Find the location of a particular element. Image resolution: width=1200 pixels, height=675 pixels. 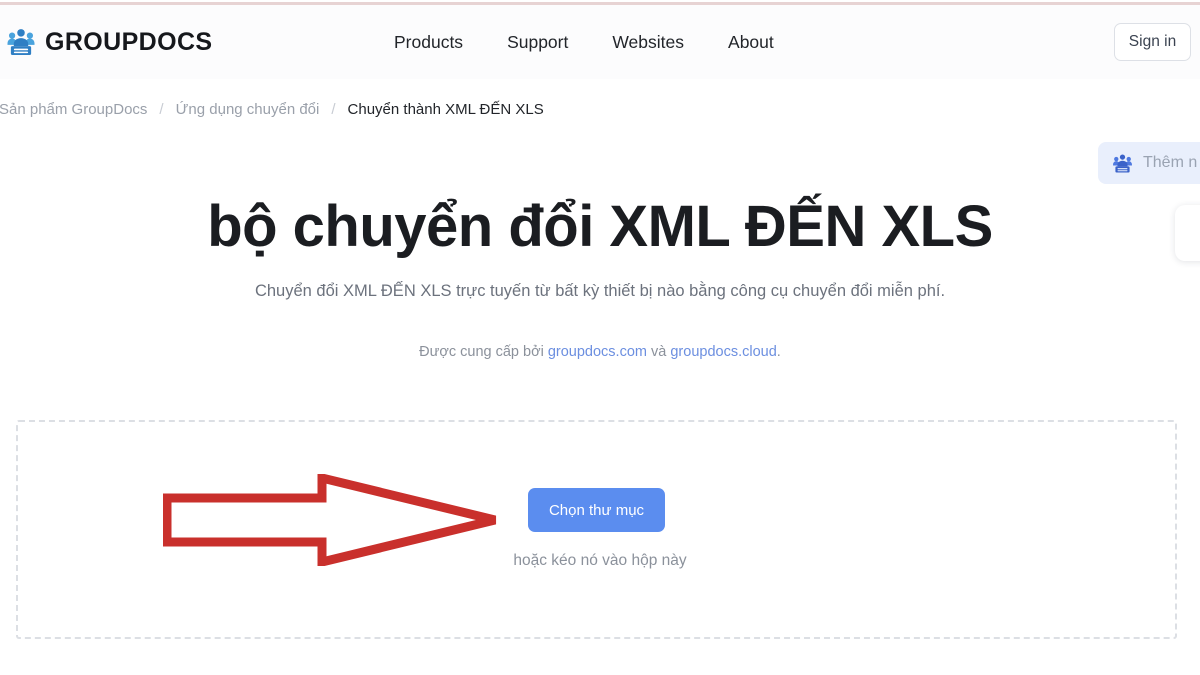

main-navigation: Products Support Websites About is located at coordinates (584, 42).